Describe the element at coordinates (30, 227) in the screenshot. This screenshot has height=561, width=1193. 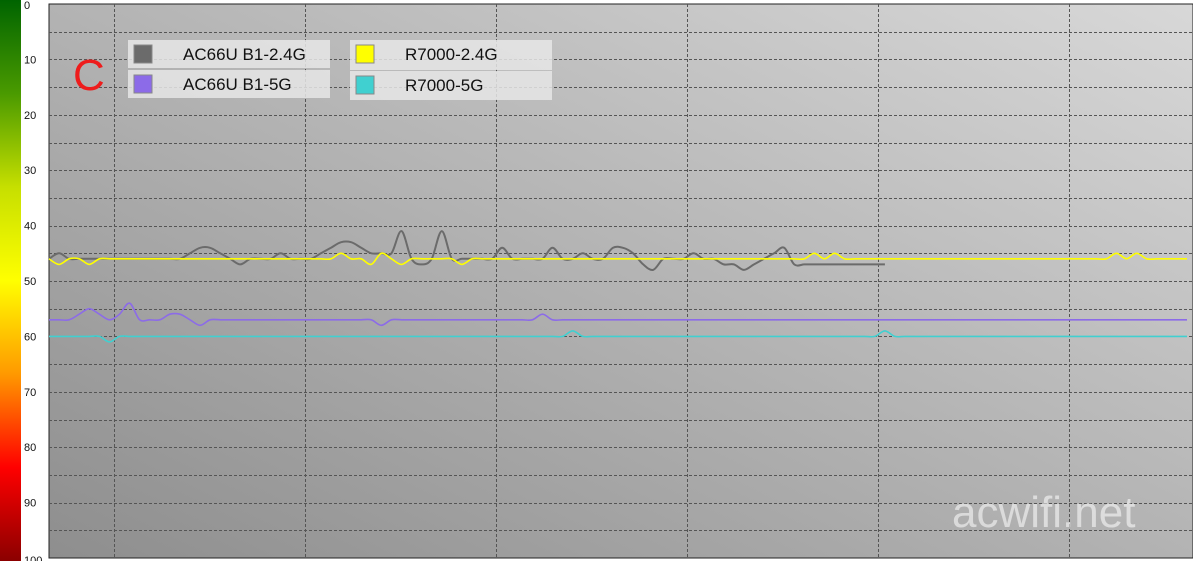
I see `y-tick-label: 40` at that location.